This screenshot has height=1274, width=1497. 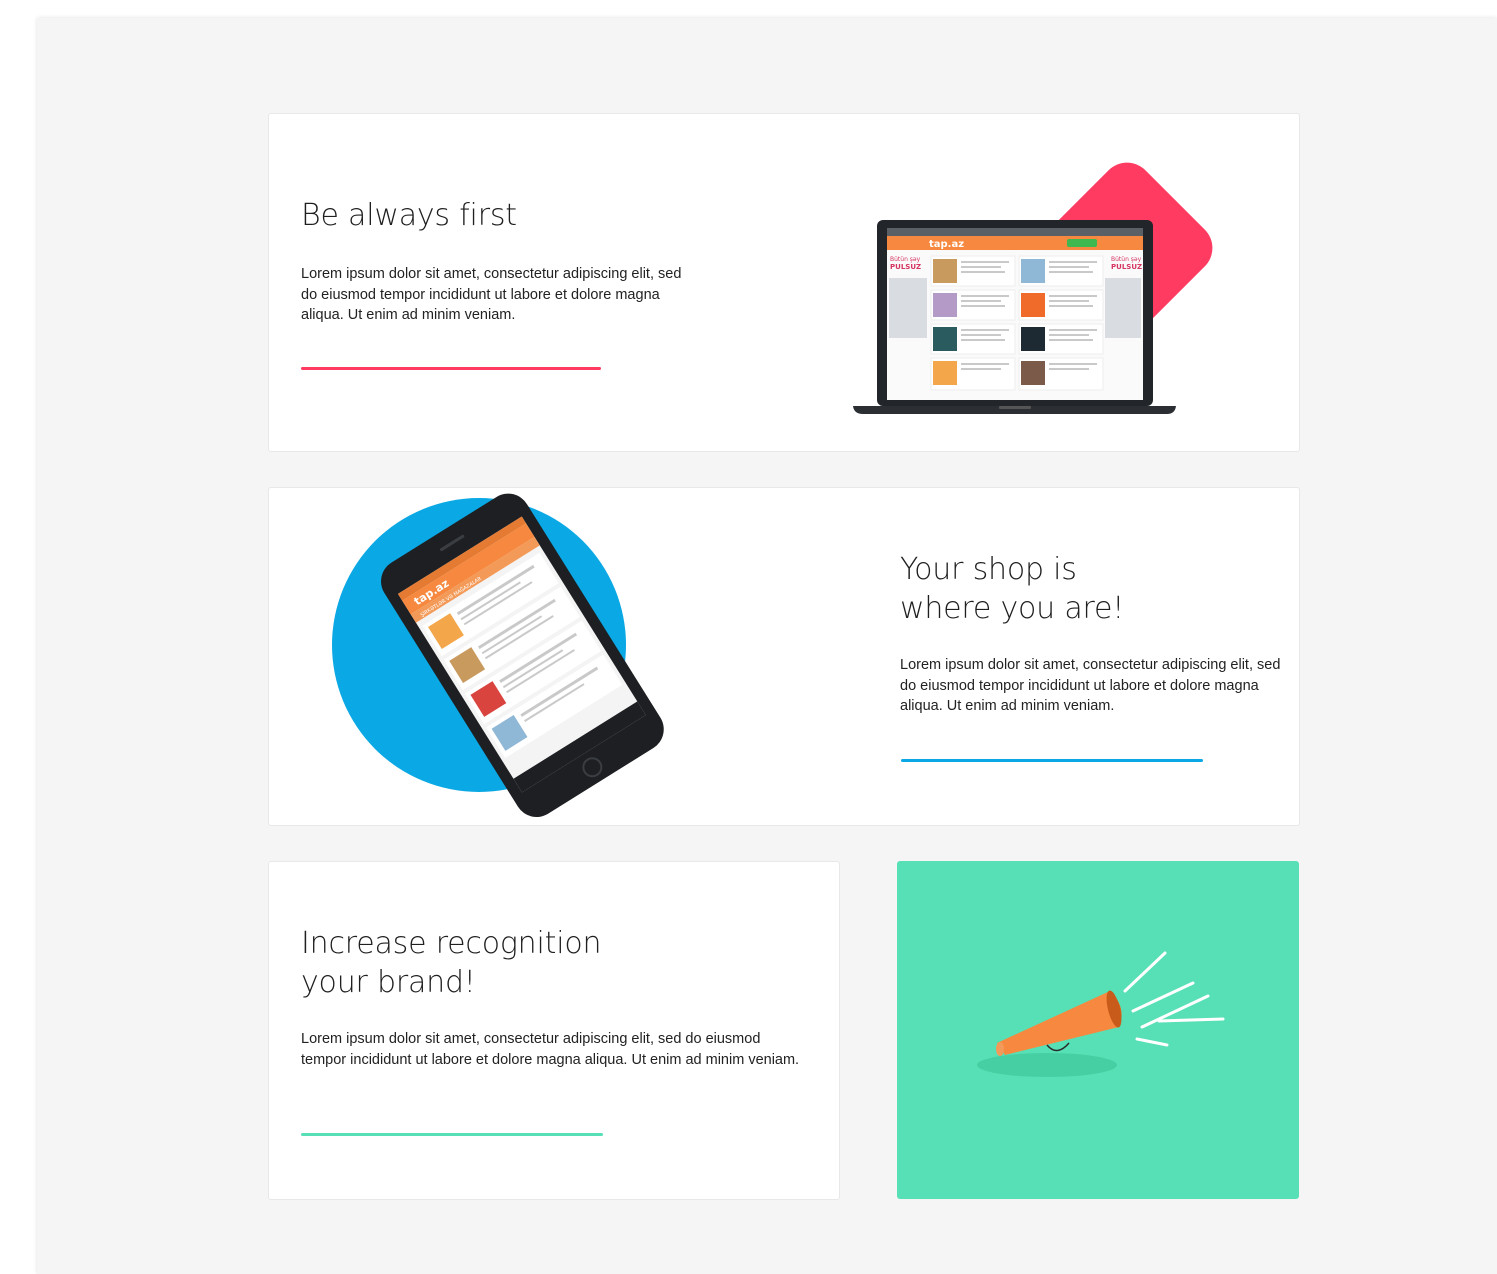 I want to click on phone-illustration: tap.az ŞİRKƏTLƏR VƏ MAĞAZALAR, so click(x=509, y=656).